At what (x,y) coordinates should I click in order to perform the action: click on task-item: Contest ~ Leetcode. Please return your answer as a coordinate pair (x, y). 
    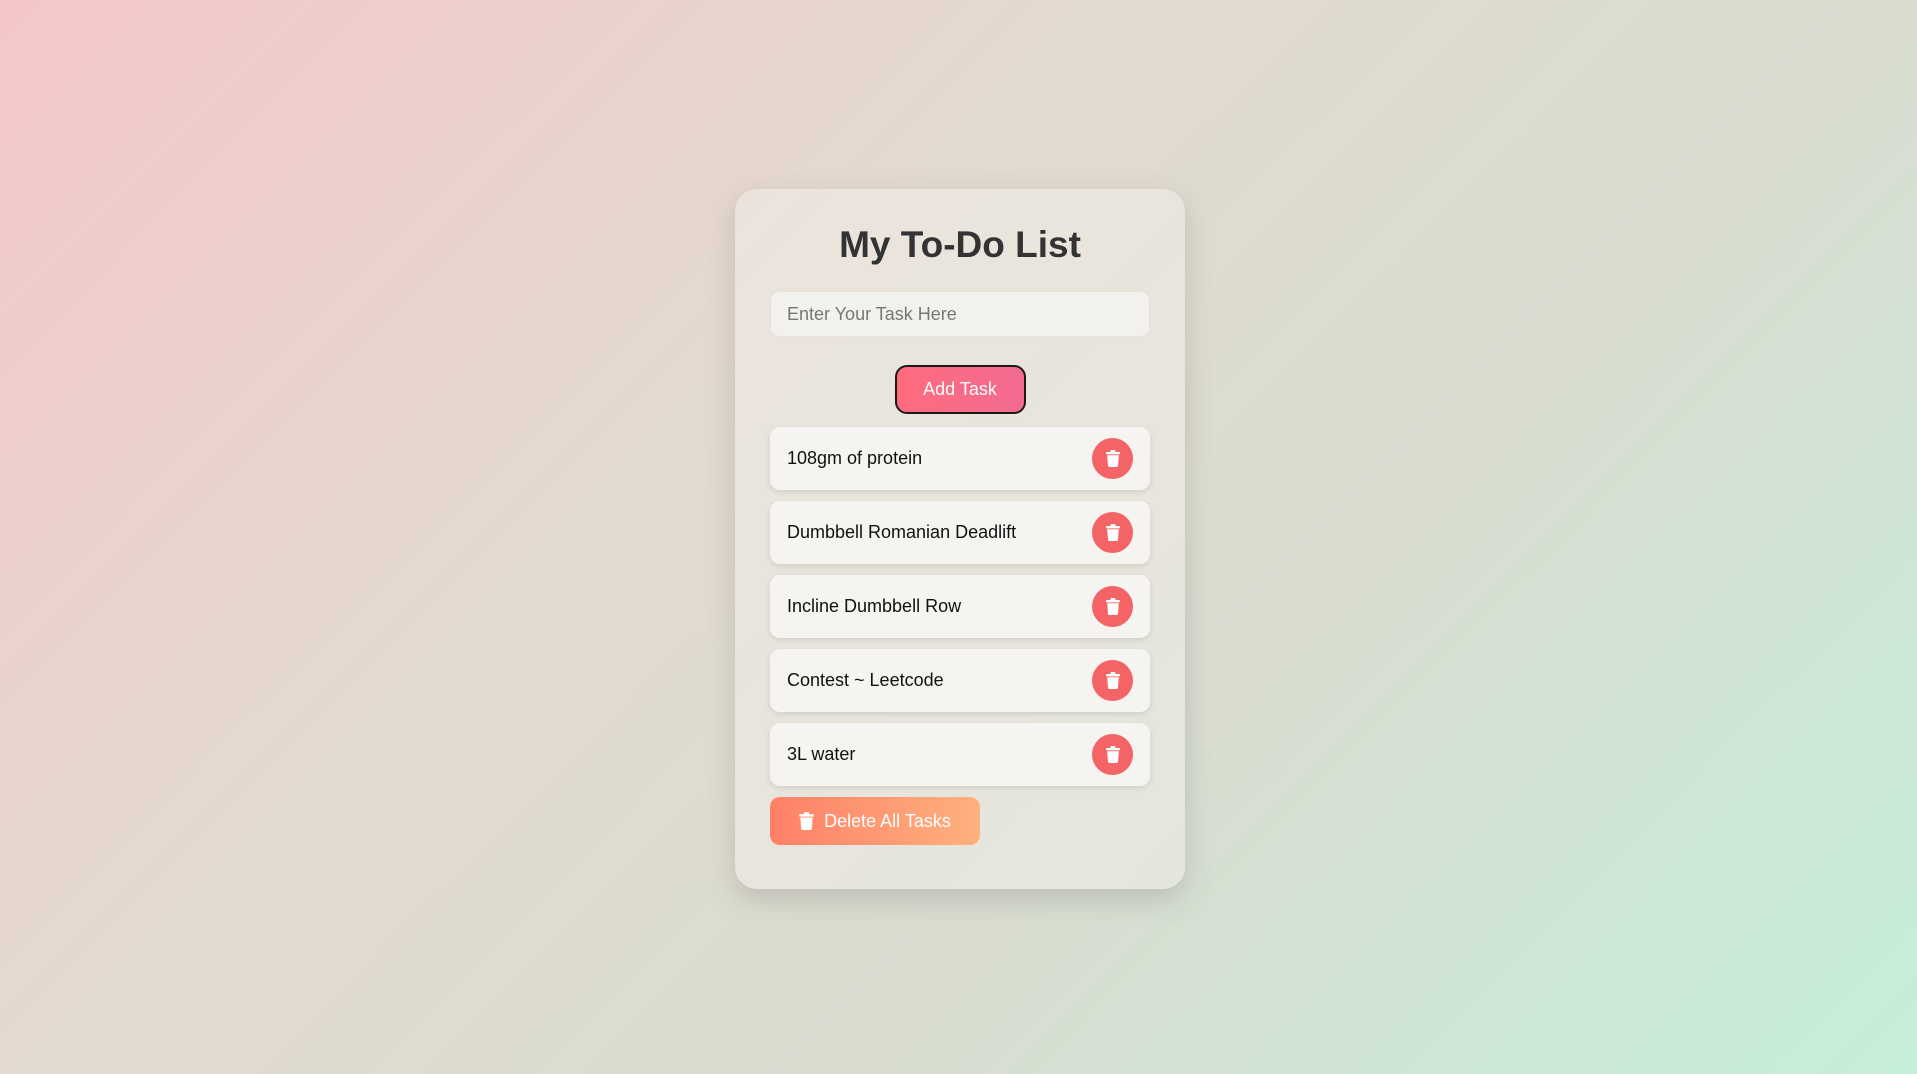
    Looking at the image, I should click on (960, 680).